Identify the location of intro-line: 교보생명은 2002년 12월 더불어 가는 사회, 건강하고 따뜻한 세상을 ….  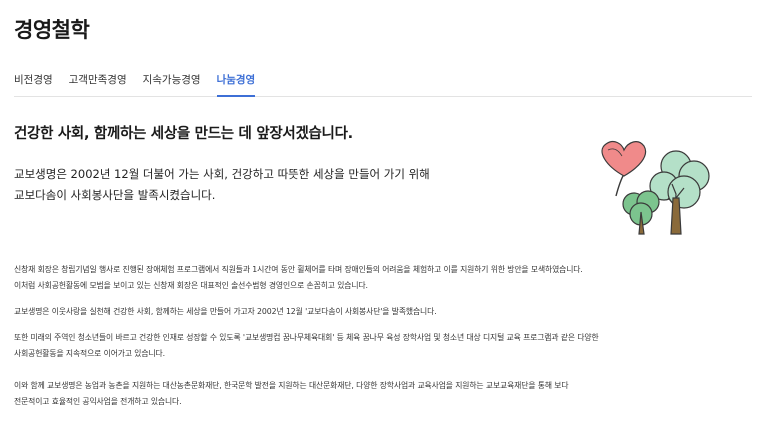
(222, 174).